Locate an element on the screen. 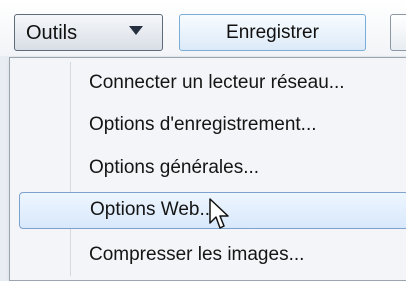 The image size is (406, 281). tools-button-label: Outils is located at coordinates (52, 32).